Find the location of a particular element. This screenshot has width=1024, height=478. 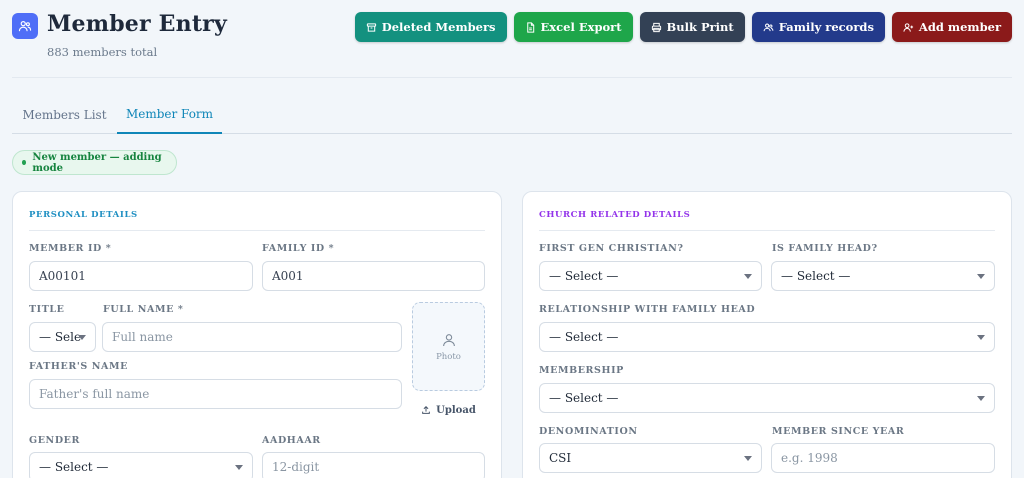

mode-badge: New member — adding mode is located at coordinates (94, 162).